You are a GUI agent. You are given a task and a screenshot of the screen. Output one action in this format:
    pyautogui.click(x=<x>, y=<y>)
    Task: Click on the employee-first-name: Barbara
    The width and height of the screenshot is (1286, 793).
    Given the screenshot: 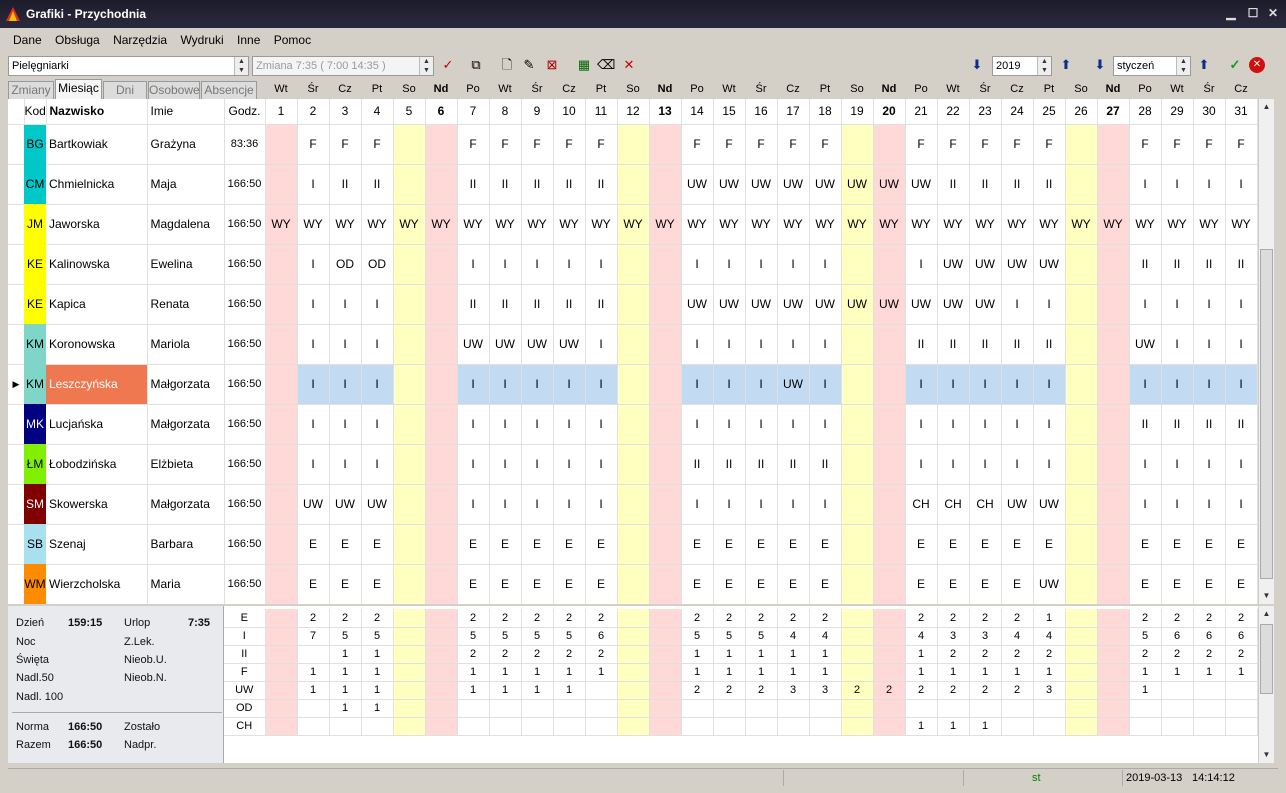 What is the action you would take?
    pyautogui.click(x=186, y=544)
    